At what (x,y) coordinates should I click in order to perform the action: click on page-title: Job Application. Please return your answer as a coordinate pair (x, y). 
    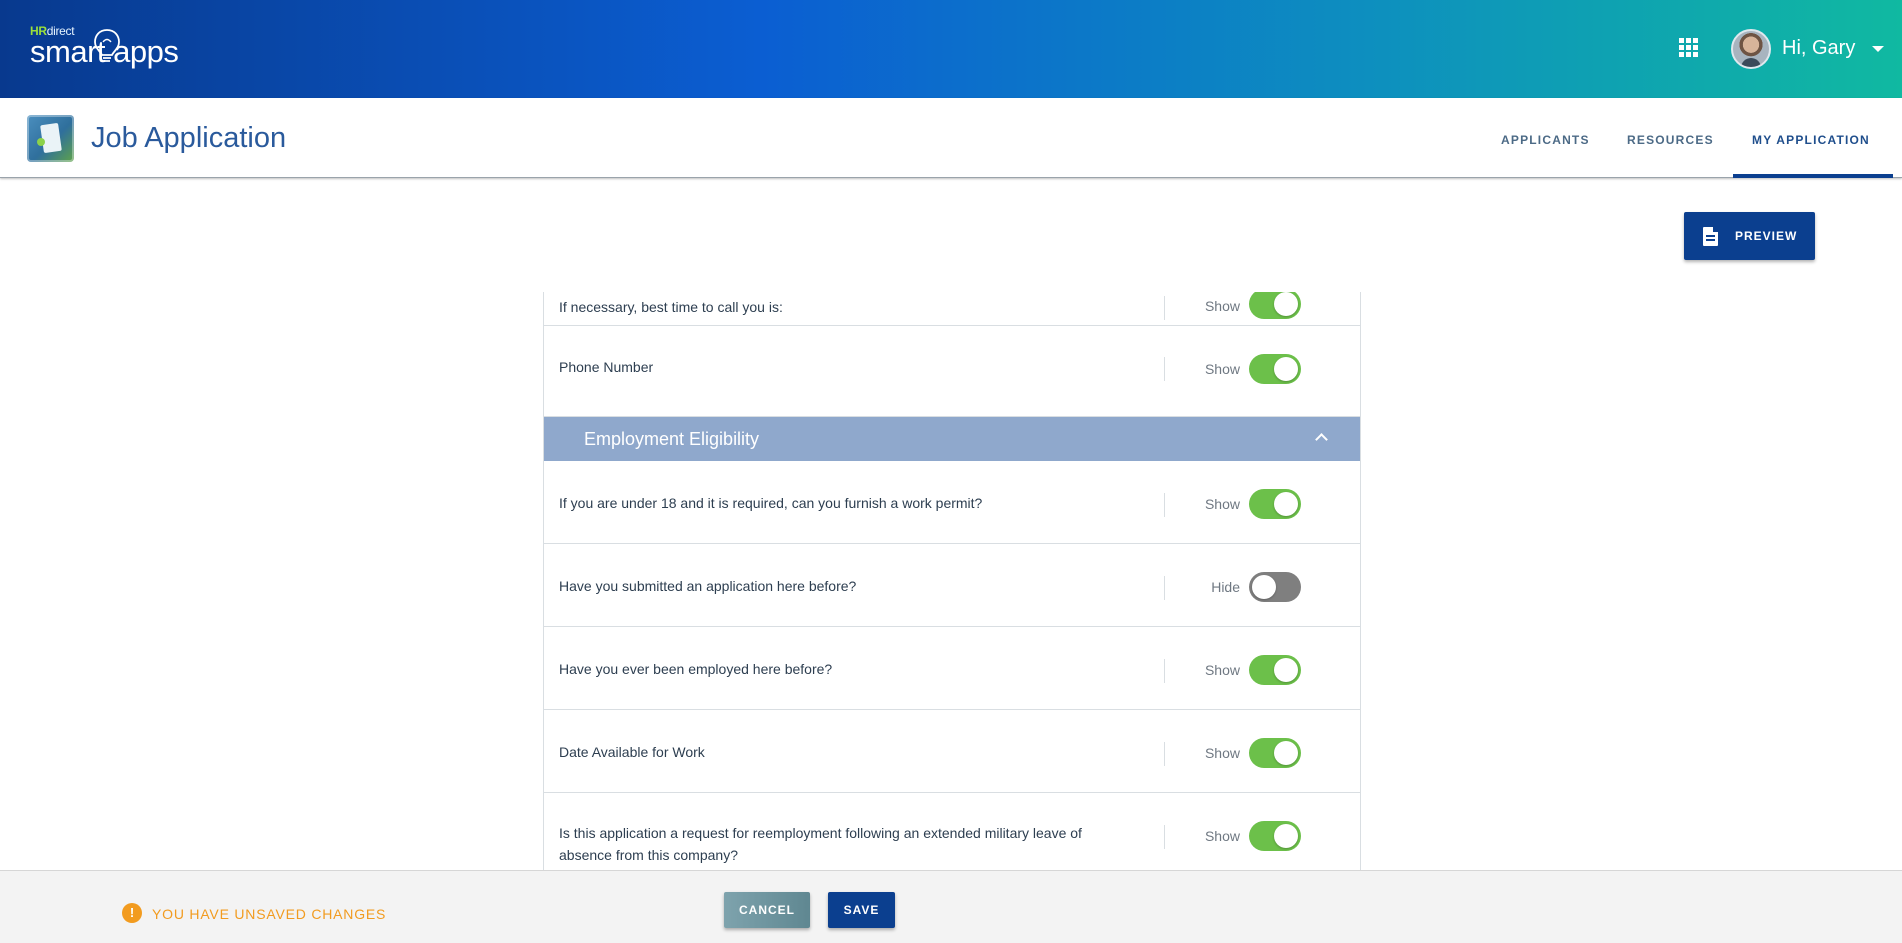
    Looking at the image, I should click on (189, 138).